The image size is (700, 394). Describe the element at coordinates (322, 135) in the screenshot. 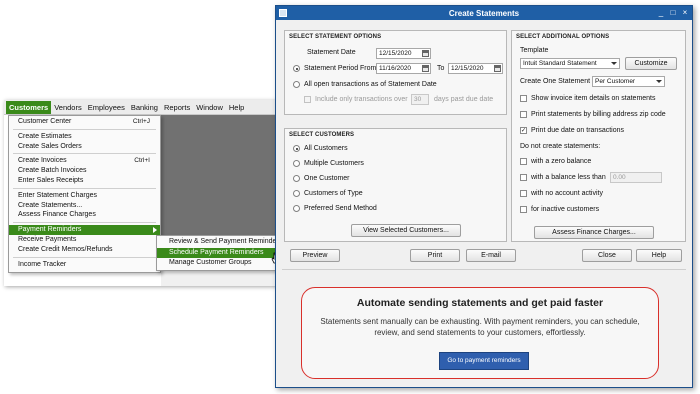

I see `section-label: SELECT CUSTOMERS` at that location.